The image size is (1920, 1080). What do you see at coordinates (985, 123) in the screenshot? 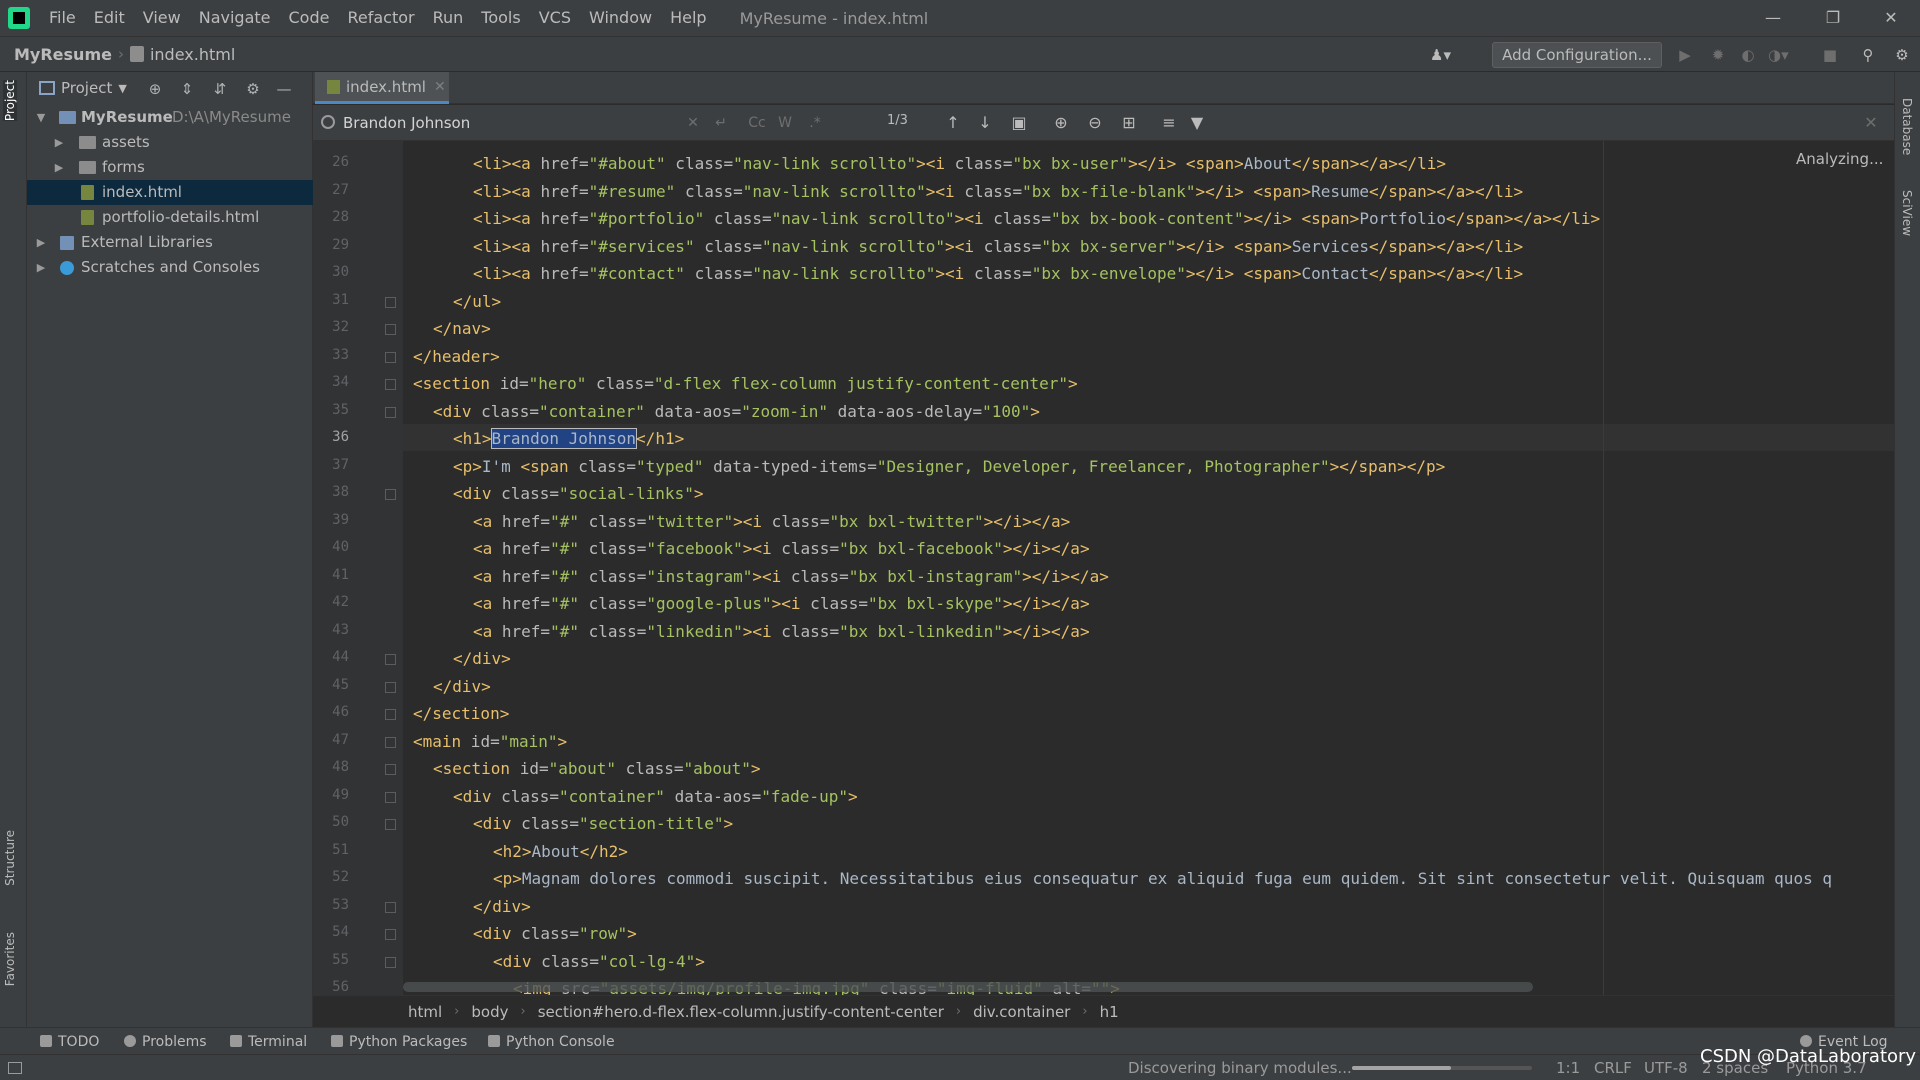
I see `next-occurrence-icon: ↓` at bounding box center [985, 123].